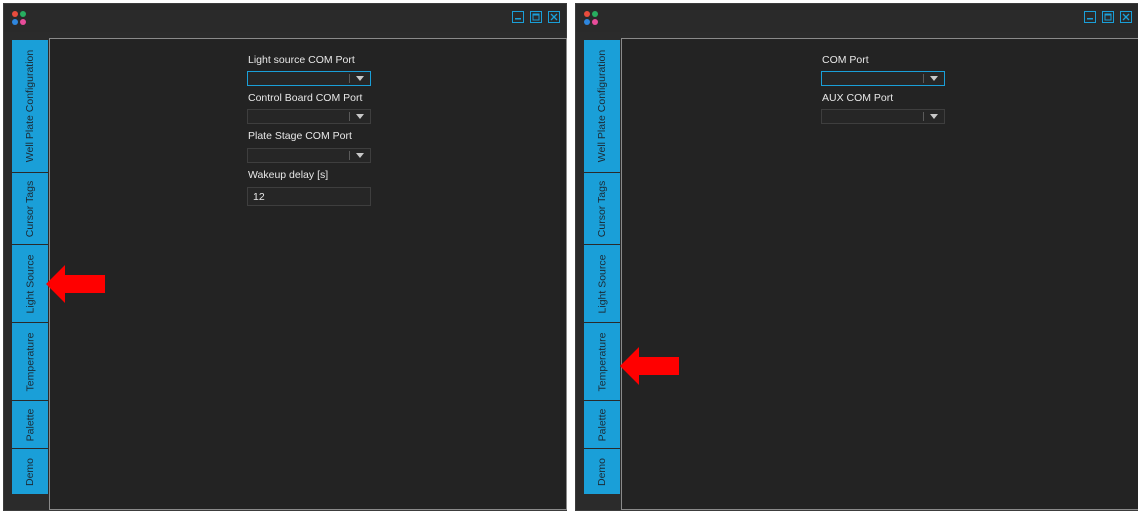  I want to click on plate-stage-com-port-label: Plate Stage COM Port, so click(300, 136).